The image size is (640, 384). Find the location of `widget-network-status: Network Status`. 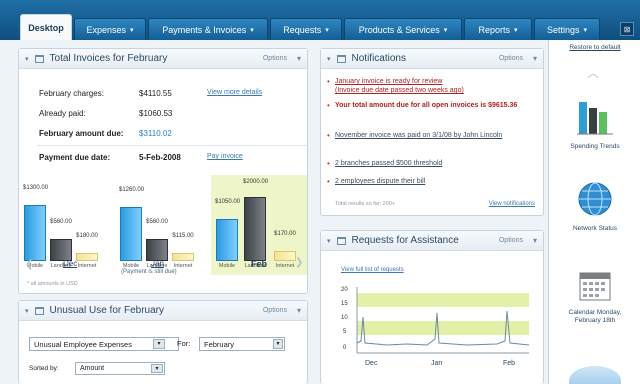

widget-network-status: Network Status is located at coordinates (594, 206).